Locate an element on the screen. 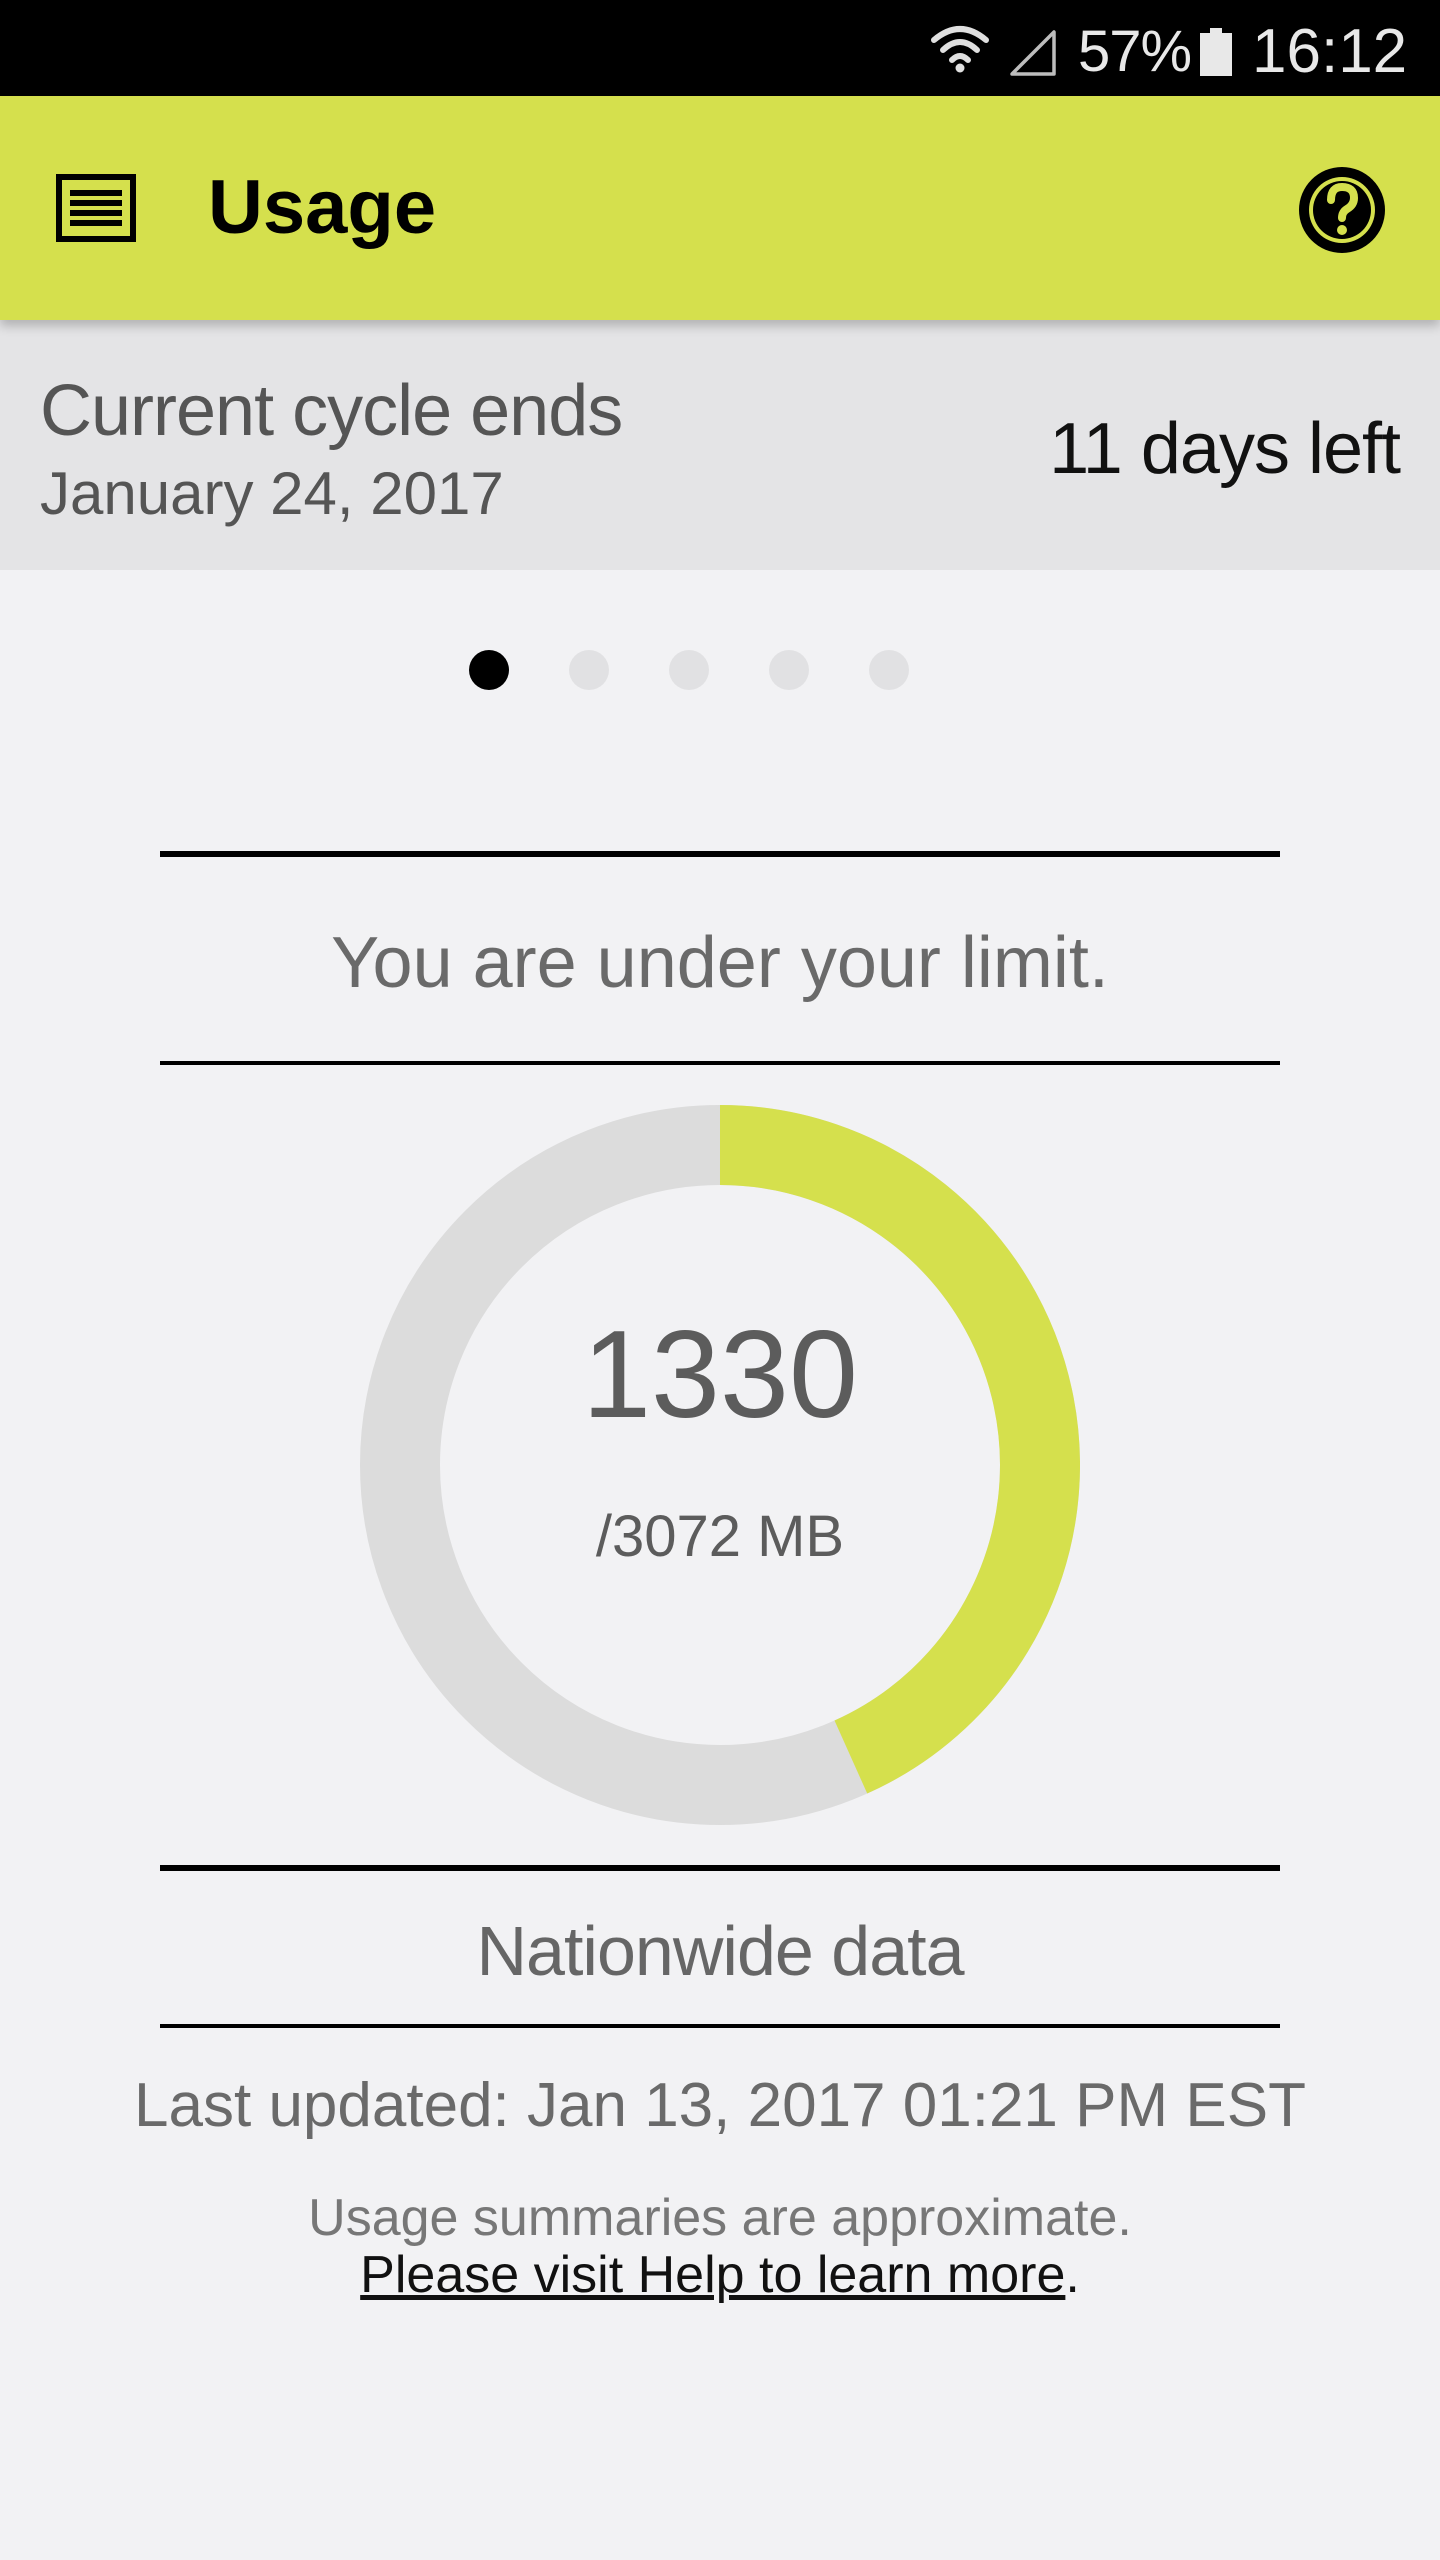  help-line: Please visit Help to learn more. is located at coordinates (720, 2275).